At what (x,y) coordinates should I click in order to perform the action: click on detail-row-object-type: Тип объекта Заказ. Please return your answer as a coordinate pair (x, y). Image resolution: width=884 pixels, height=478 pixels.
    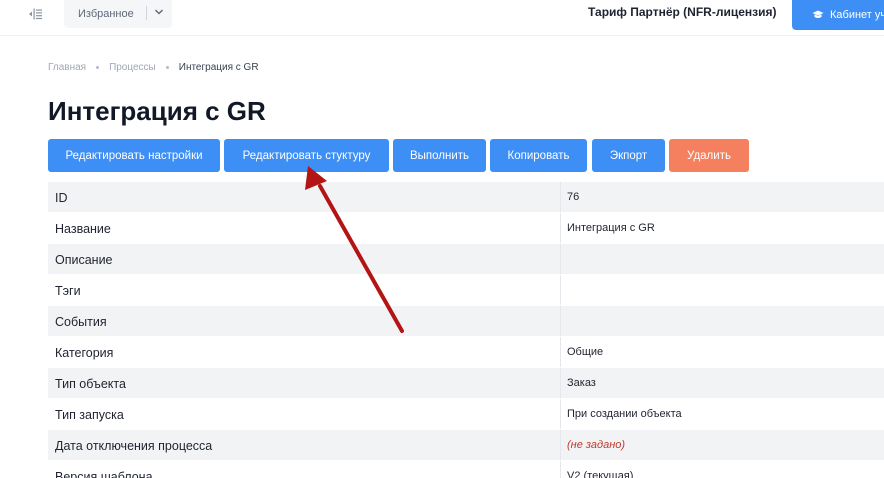
    Looking at the image, I should click on (466, 383).